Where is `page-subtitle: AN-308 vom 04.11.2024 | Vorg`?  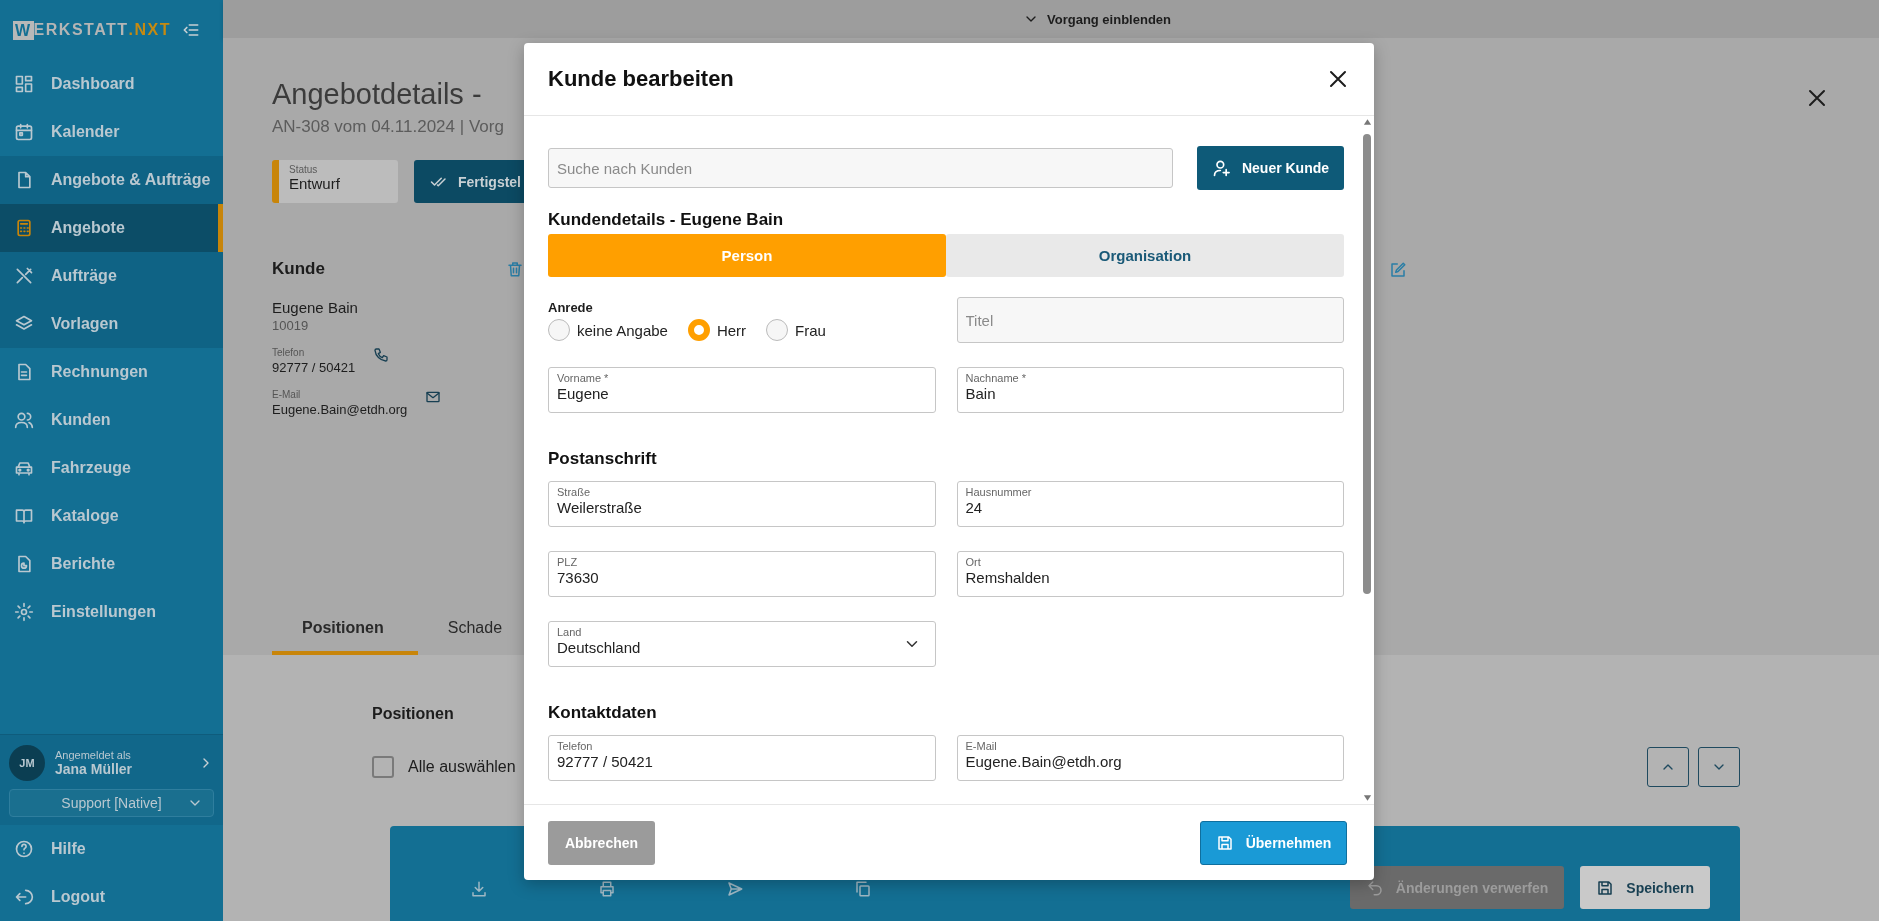
page-subtitle: AN-308 vom 04.11.2024 | Vorg is located at coordinates (388, 127).